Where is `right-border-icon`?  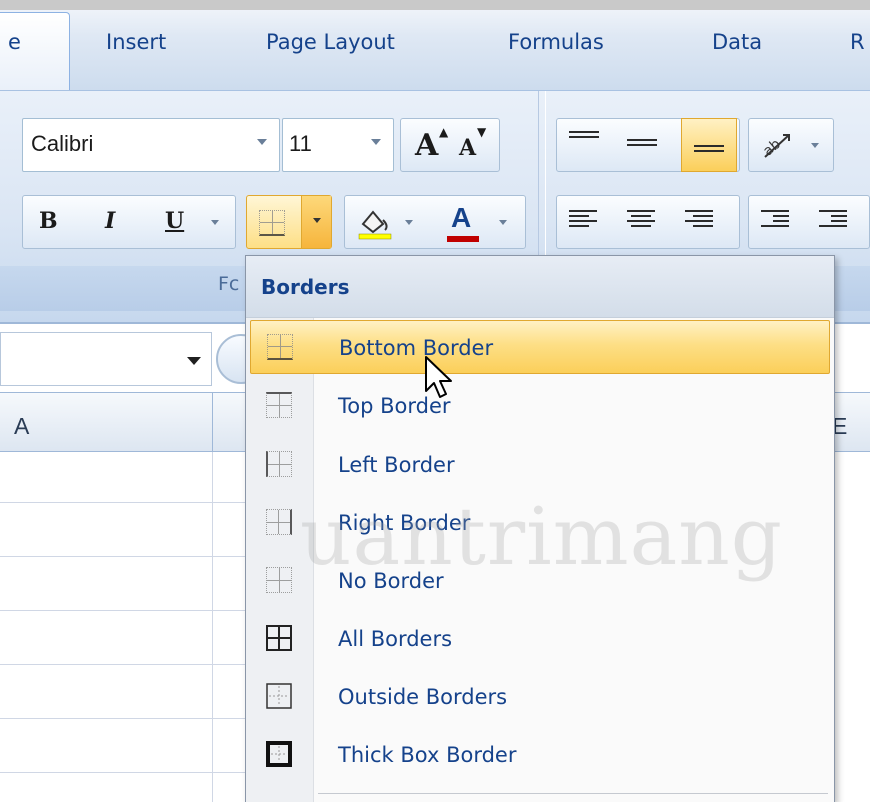 right-border-icon is located at coordinates (279, 522).